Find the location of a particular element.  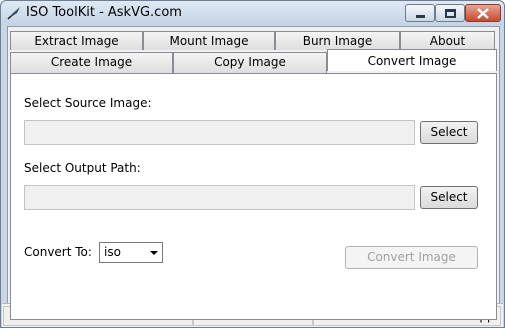

tab-burn-image: Burn Image is located at coordinates (337, 40).